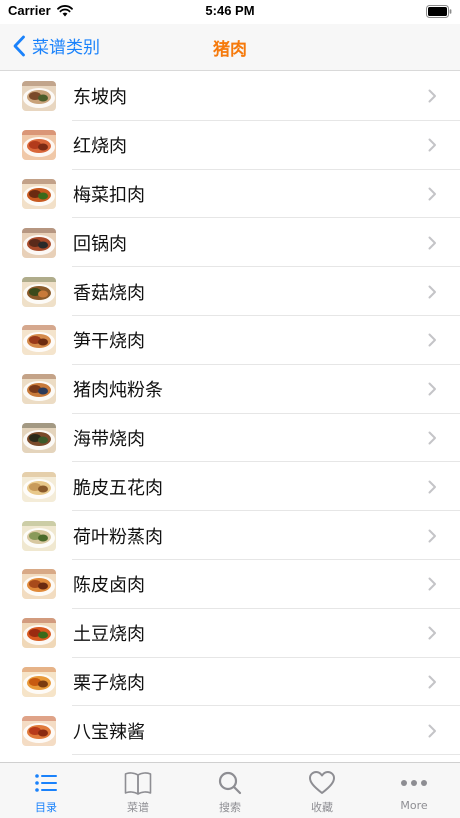 This screenshot has width=460, height=818. What do you see at coordinates (230, 783) in the screenshot?
I see `search-icon` at bounding box center [230, 783].